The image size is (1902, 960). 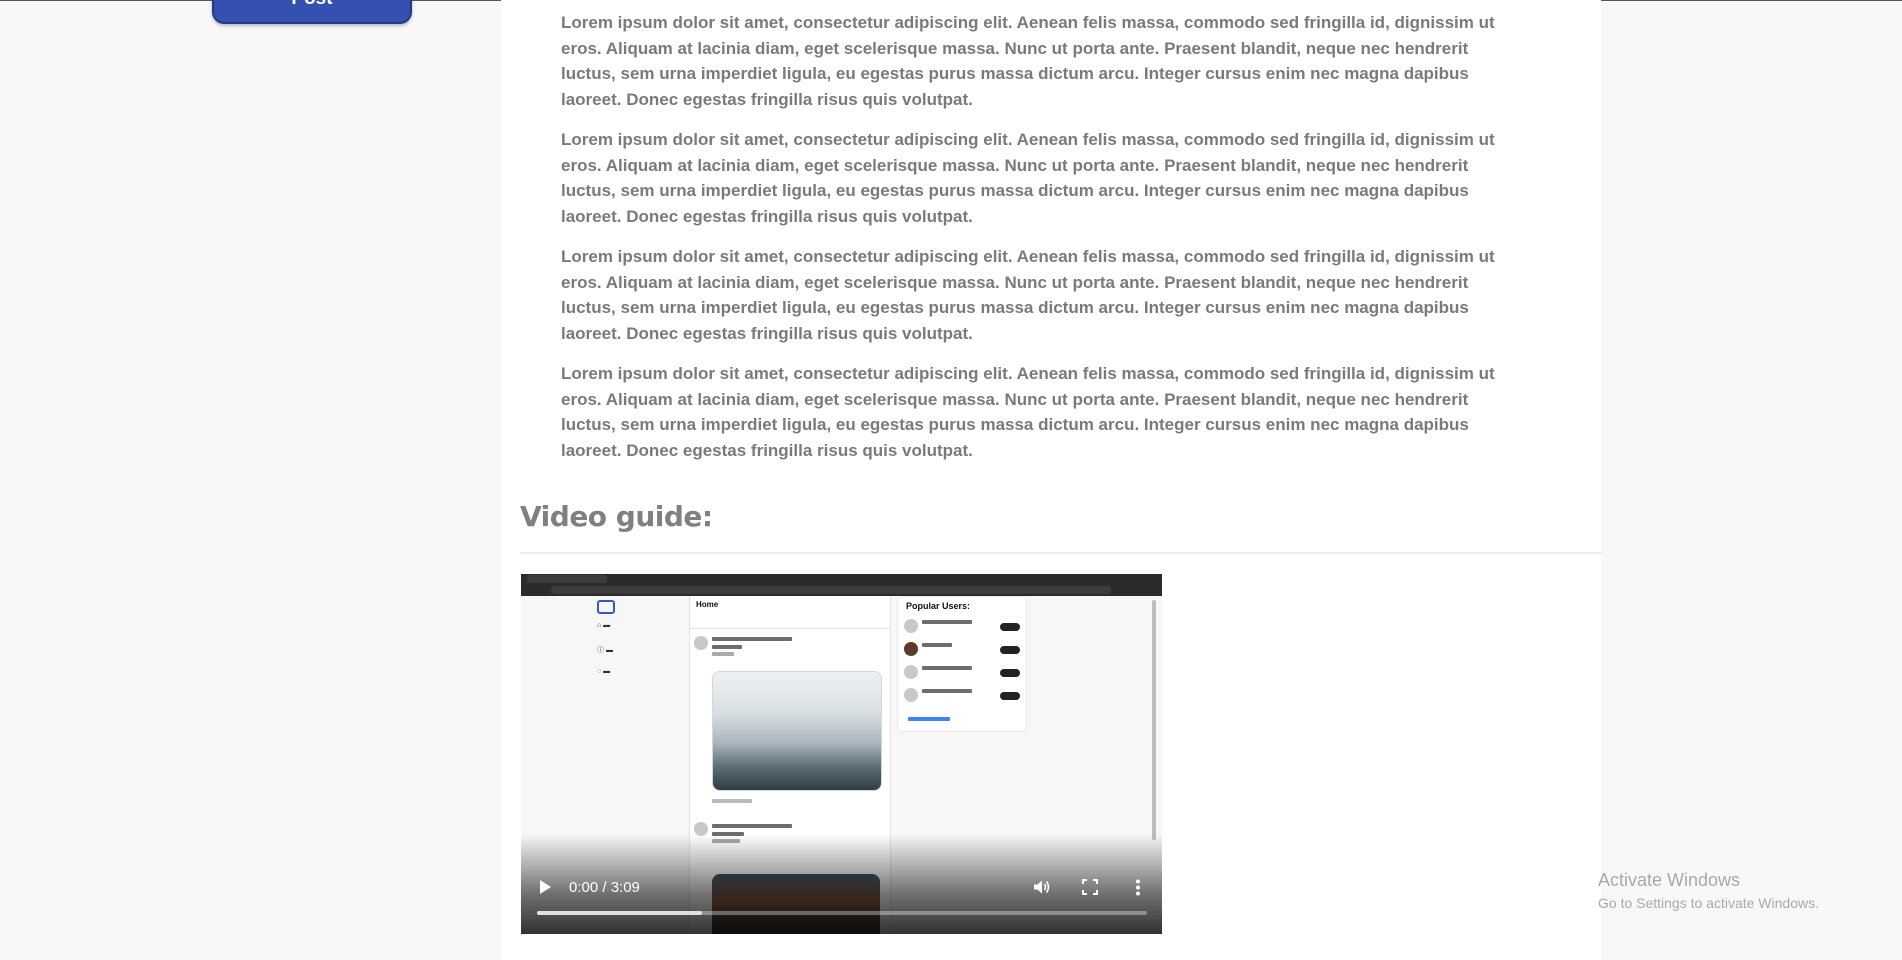 What do you see at coordinates (1138, 887) in the screenshot?
I see `more-vertical-icon` at bounding box center [1138, 887].